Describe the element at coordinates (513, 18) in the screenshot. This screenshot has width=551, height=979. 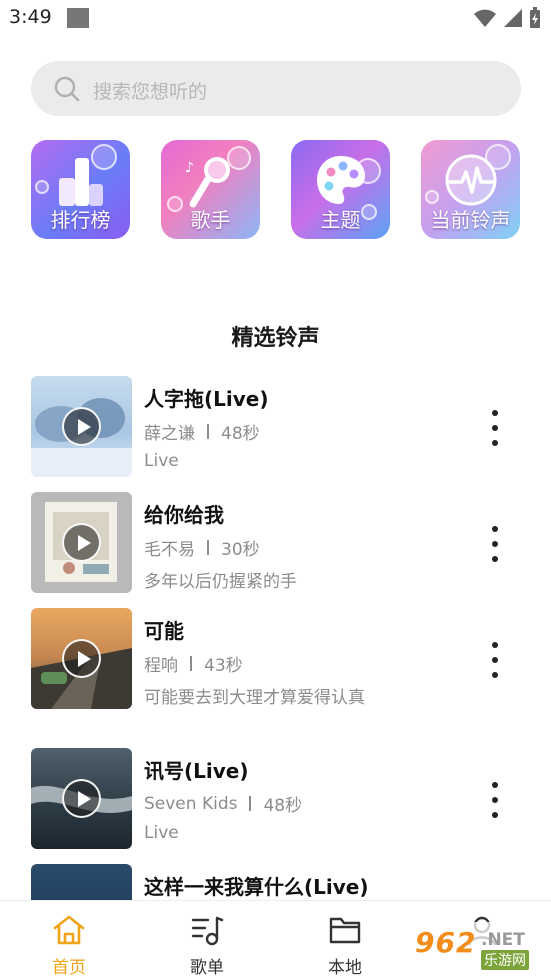
I see `signal-icon` at that location.